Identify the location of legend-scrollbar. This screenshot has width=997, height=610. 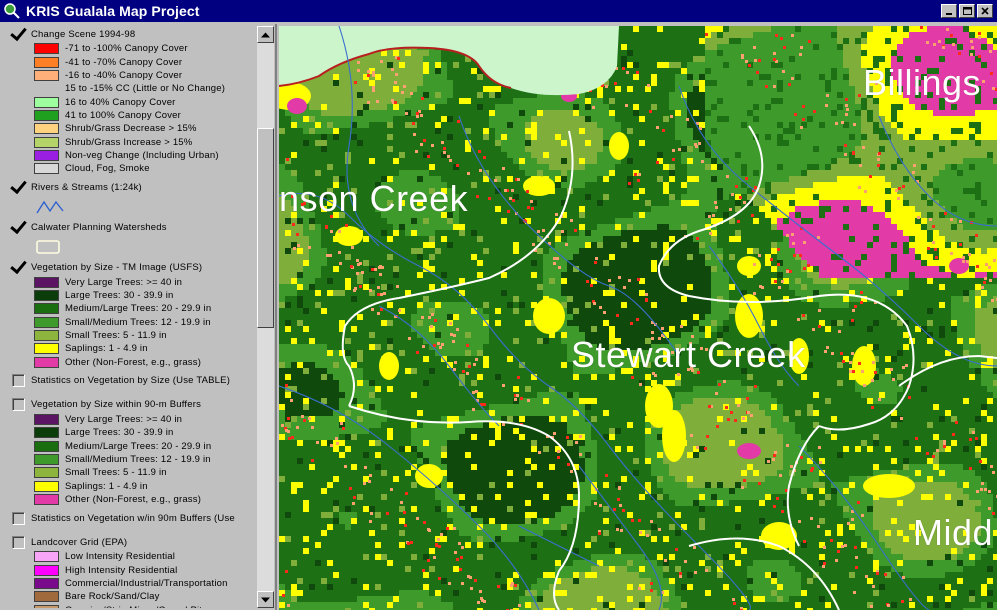
(265, 317).